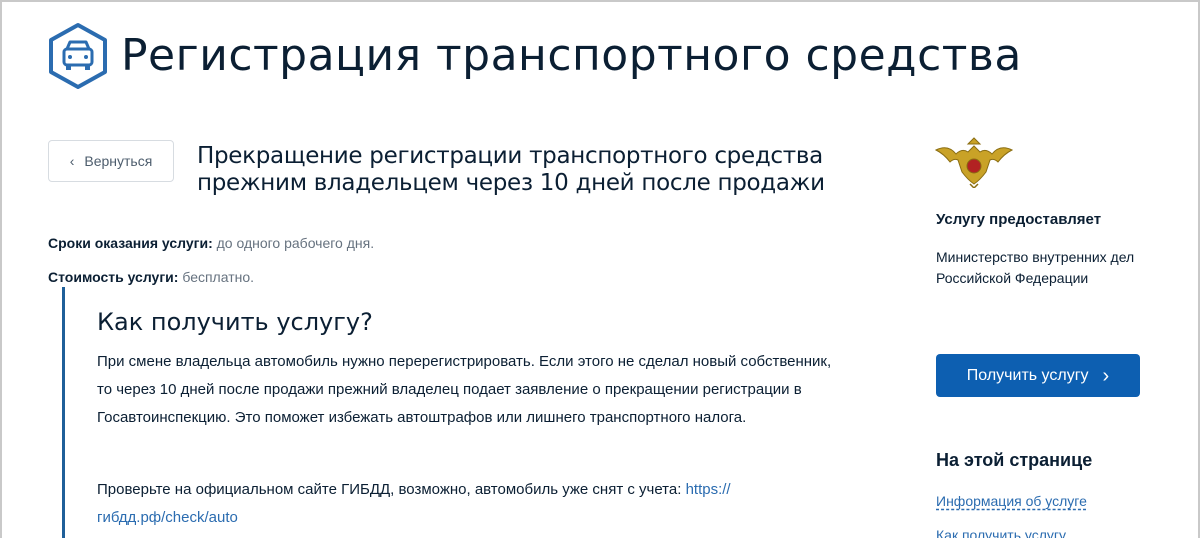 Image resolution: width=1200 pixels, height=538 pixels. Describe the element at coordinates (118, 161) in the screenshot. I see `back-button-label: Вернуться` at that location.